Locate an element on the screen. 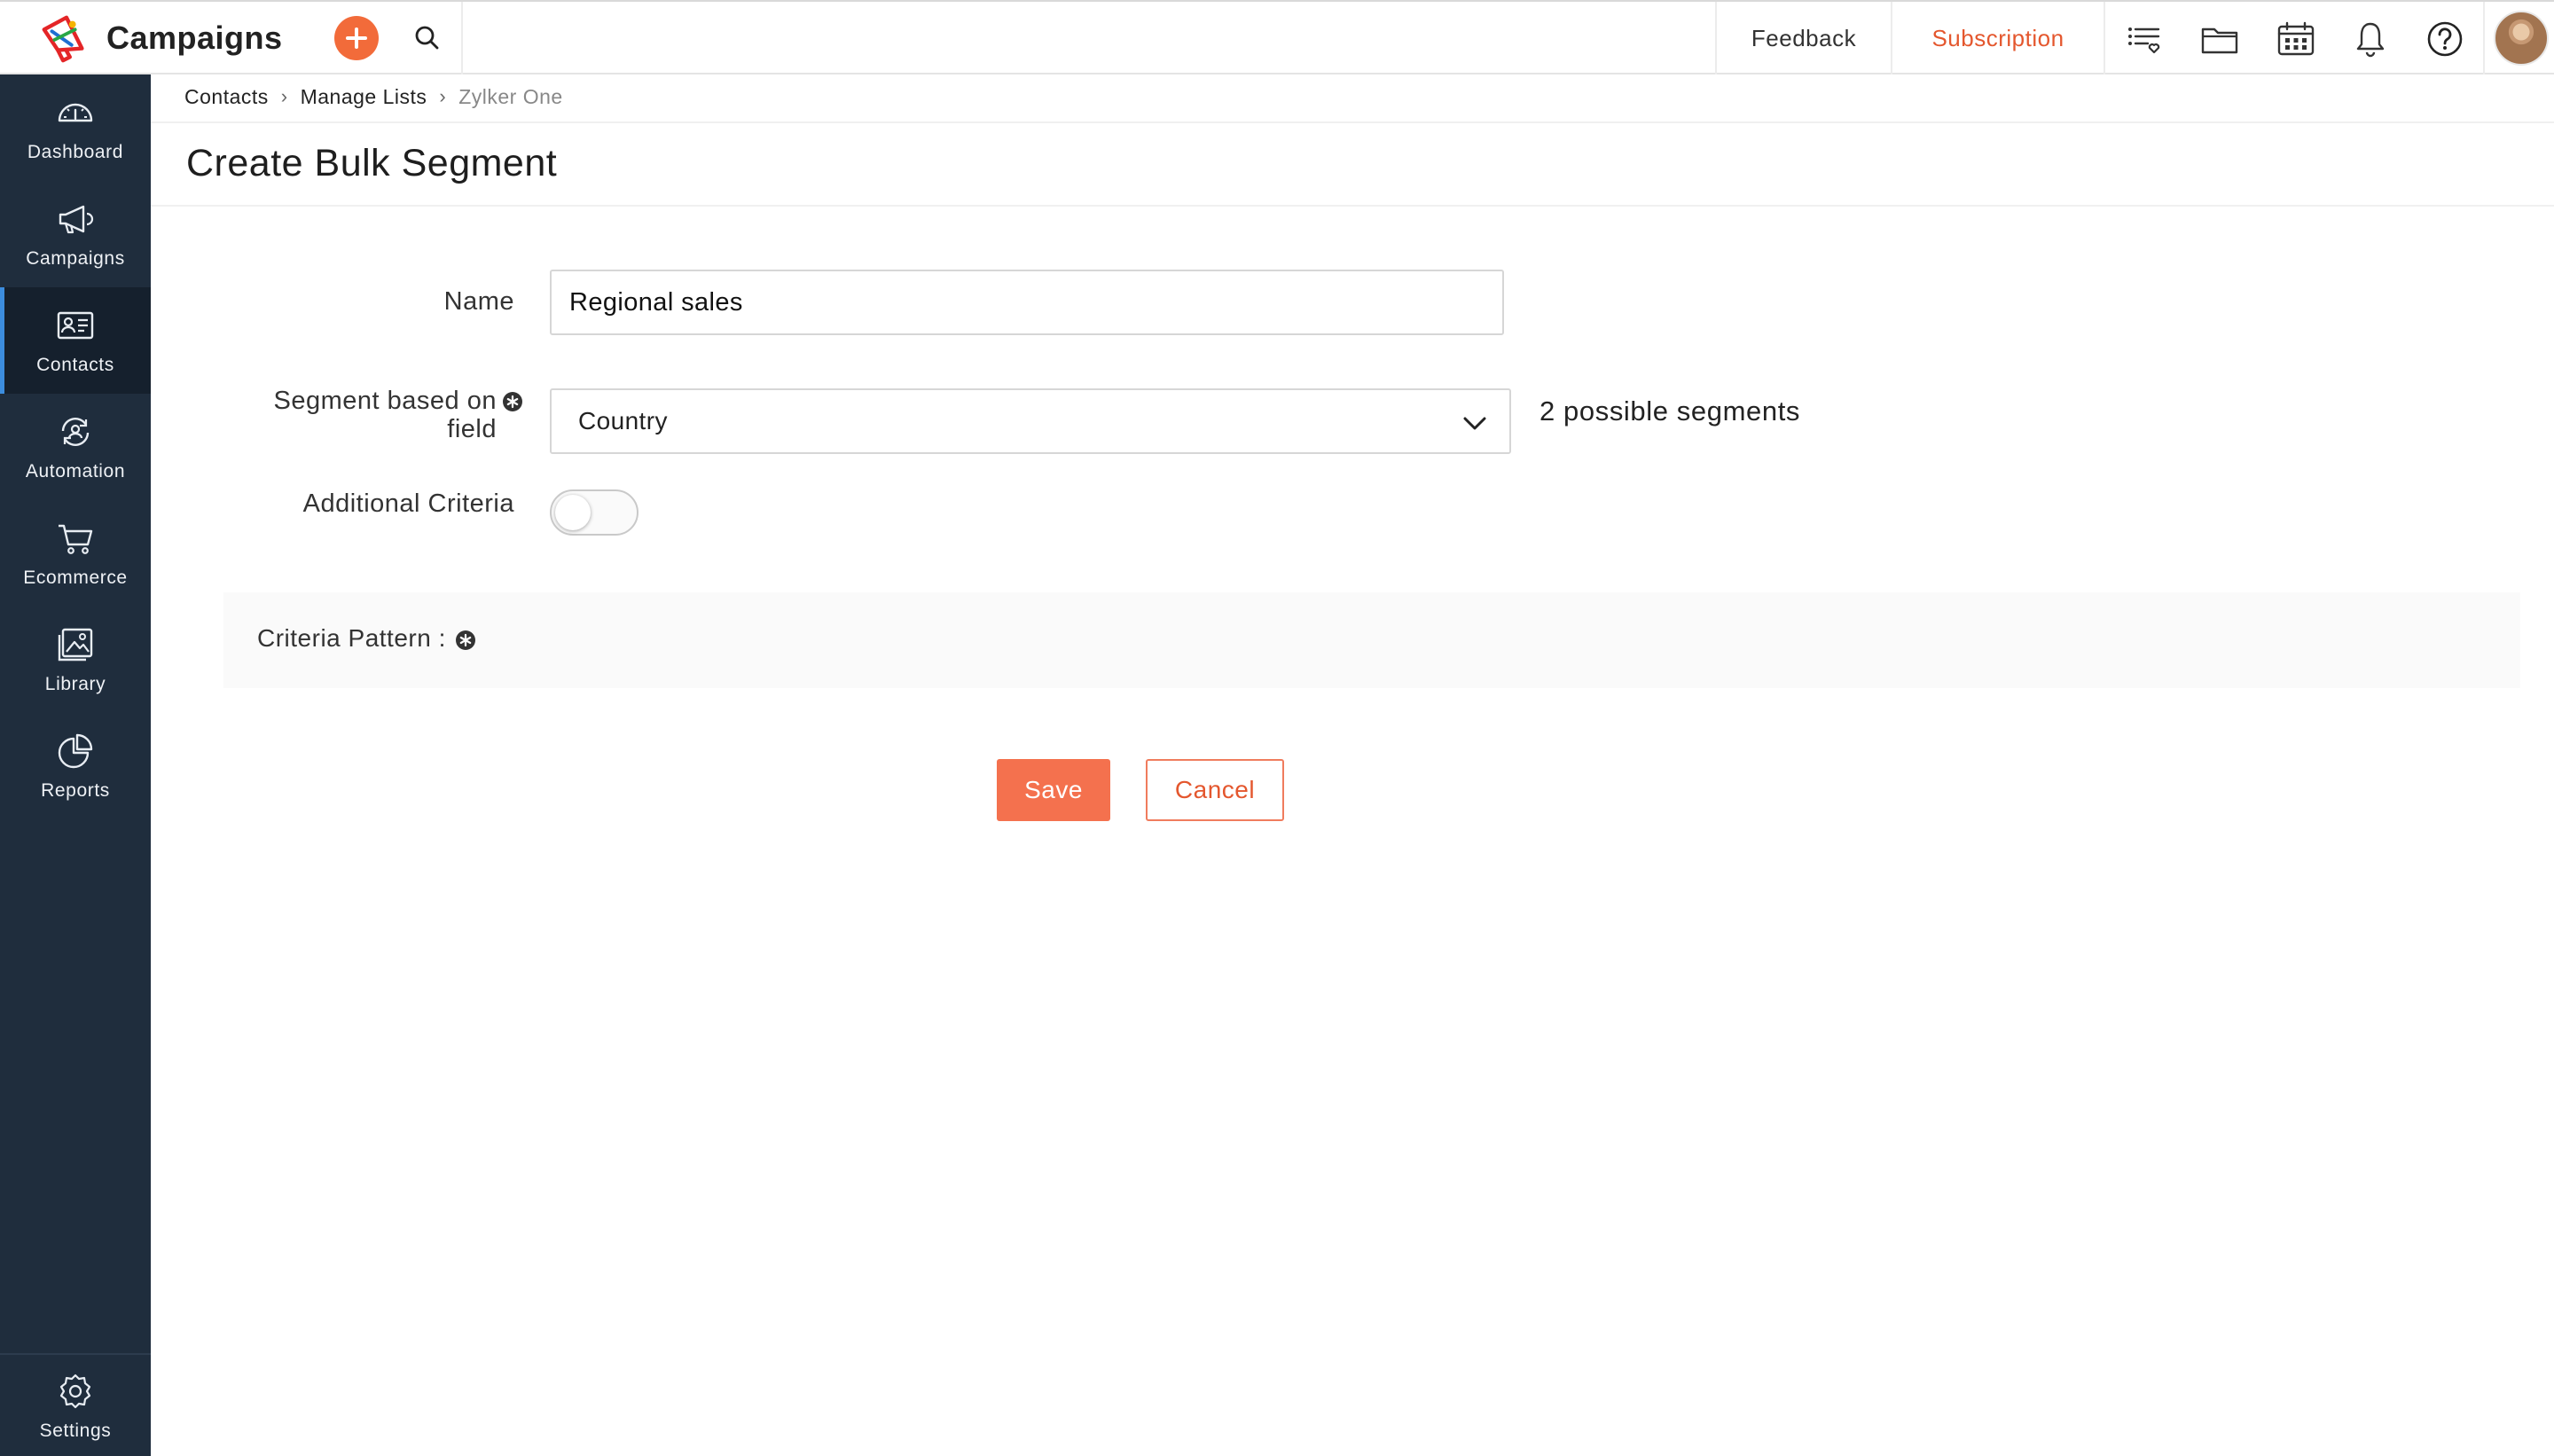  sidebar-item-library: Library is located at coordinates (75, 660).